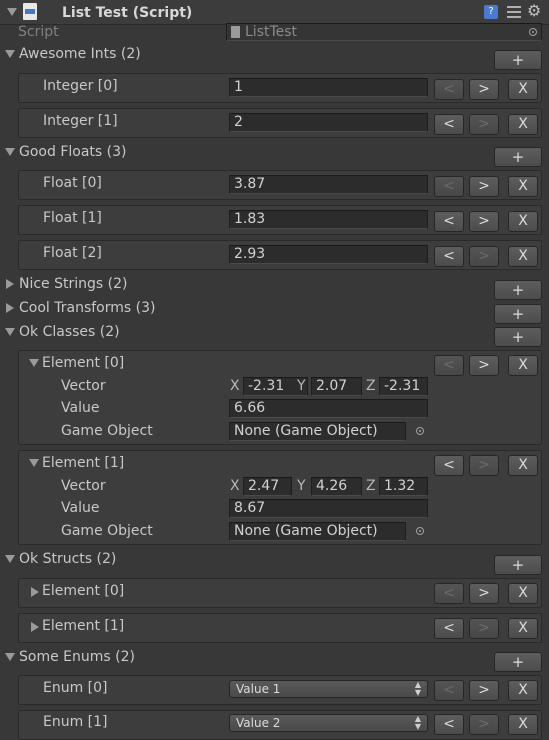 The width and height of the screenshot is (549, 740). Describe the element at coordinates (328, 408) in the screenshot. I see `class-0-value-field: 6.66` at that location.